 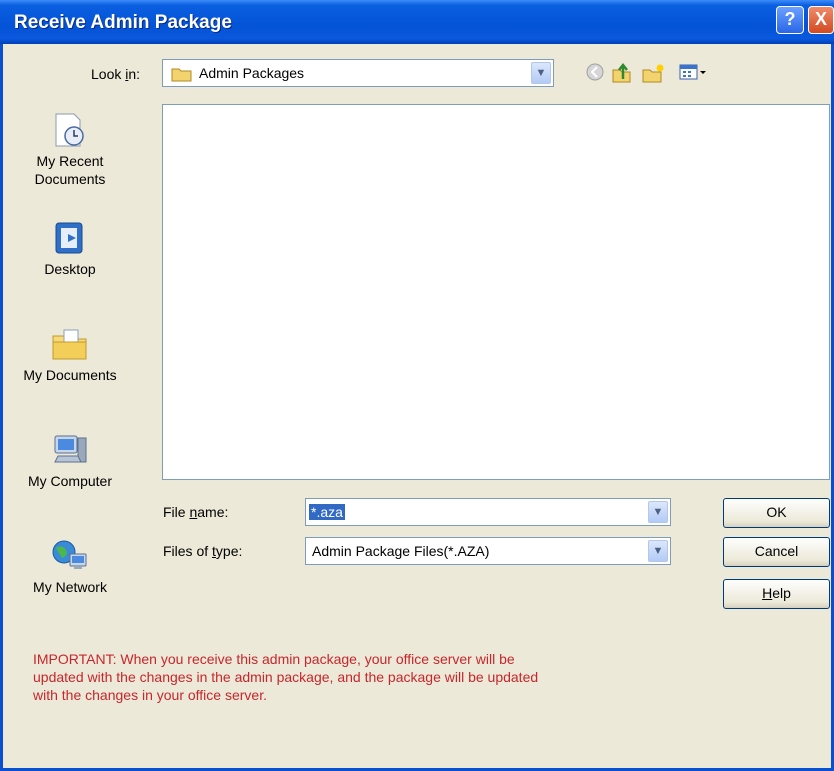 What do you see at coordinates (694, 74) in the screenshot?
I see `view-menu-icon` at bounding box center [694, 74].